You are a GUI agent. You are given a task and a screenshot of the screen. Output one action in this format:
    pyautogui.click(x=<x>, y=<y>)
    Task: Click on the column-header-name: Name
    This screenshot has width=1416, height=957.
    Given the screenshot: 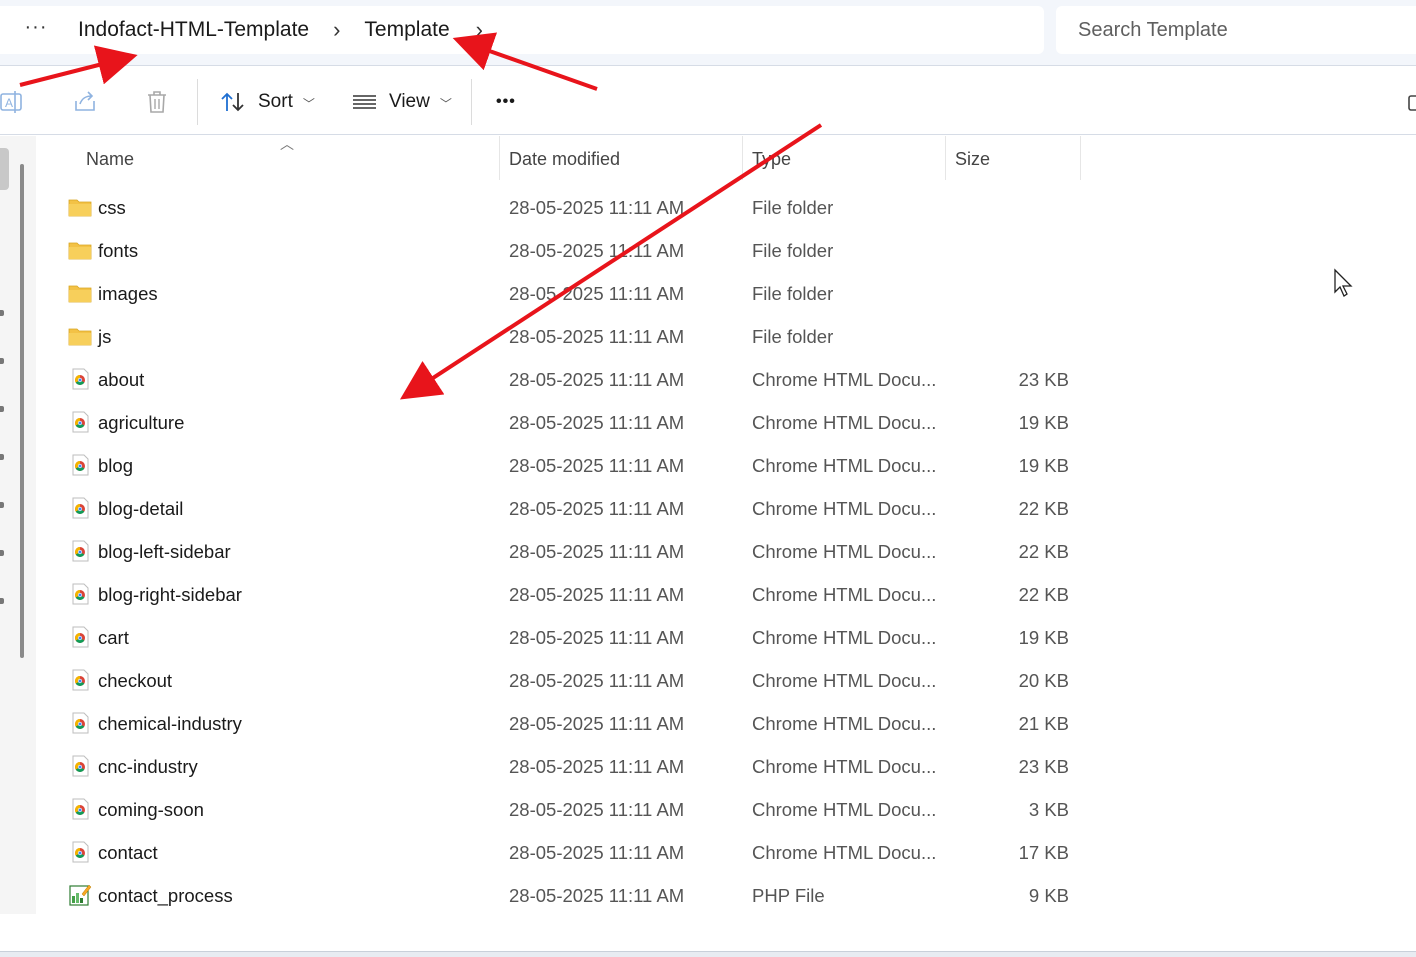 What is the action you would take?
    pyautogui.click(x=287, y=159)
    